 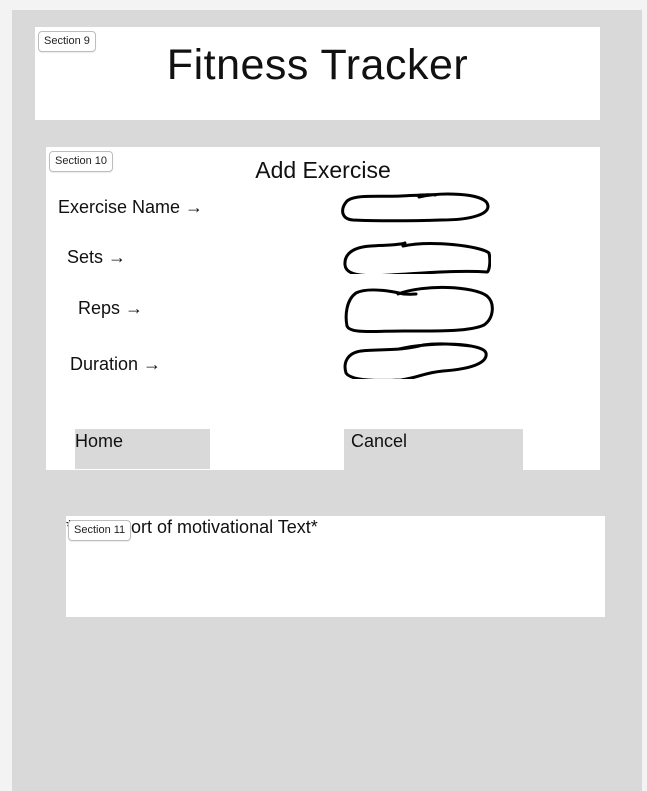 What do you see at coordinates (323, 170) in the screenshot?
I see `form-title: Add Exercise` at bounding box center [323, 170].